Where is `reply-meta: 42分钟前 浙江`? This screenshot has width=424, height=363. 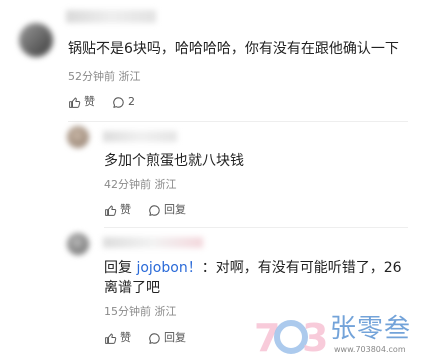 reply-meta: 42分钟前 浙江 is located at coordinates (140, 185).